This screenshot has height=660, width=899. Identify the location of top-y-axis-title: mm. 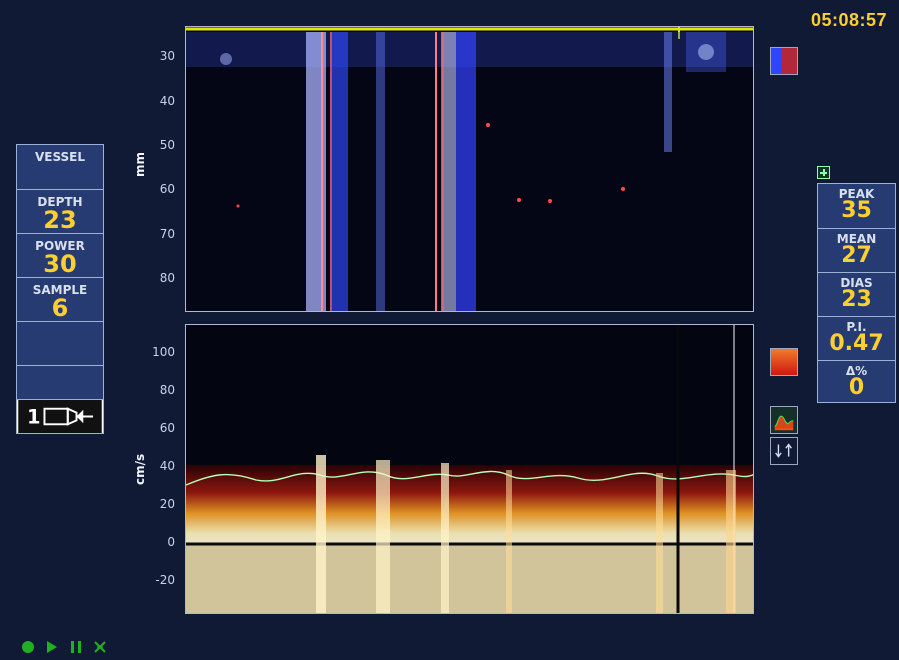
(140, 164).